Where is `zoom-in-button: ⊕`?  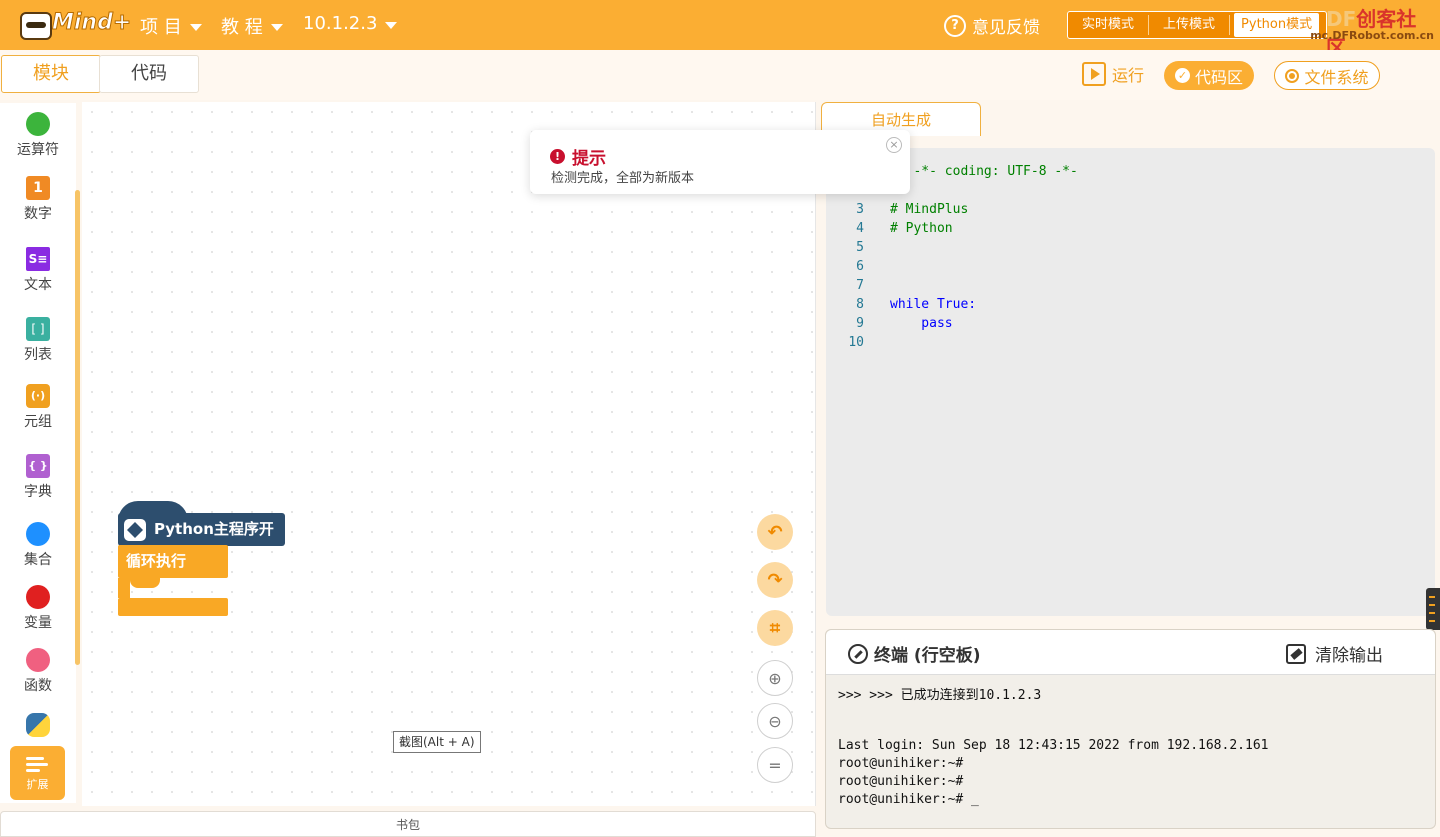
zoom-in-button: ⊕ is located at coordinates (775, 678).